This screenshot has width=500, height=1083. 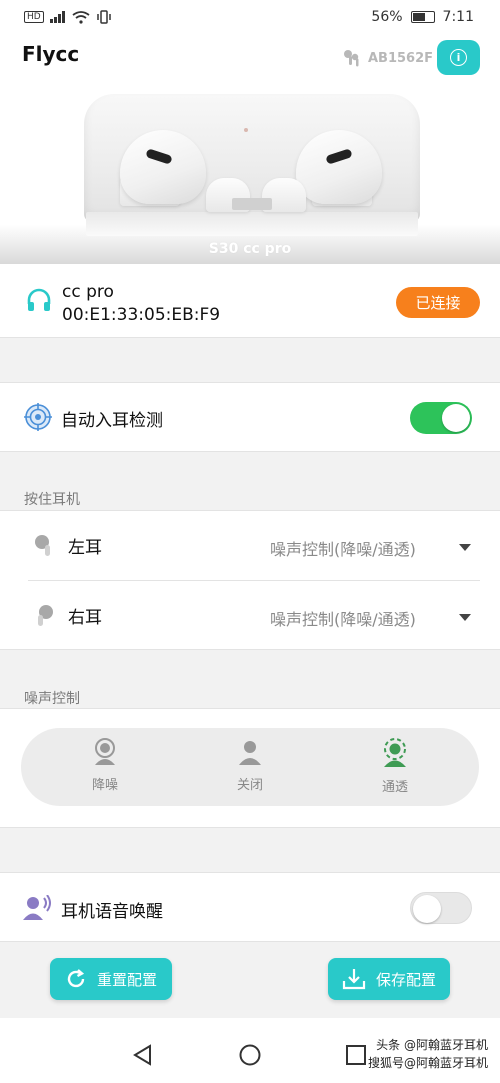 What do you see at coordinates (427, 1063) in the screenshot?
I see `watermark-line-2: 搜狐号@阿翰蓝牙耳机` at bounding box center [427, 1063].